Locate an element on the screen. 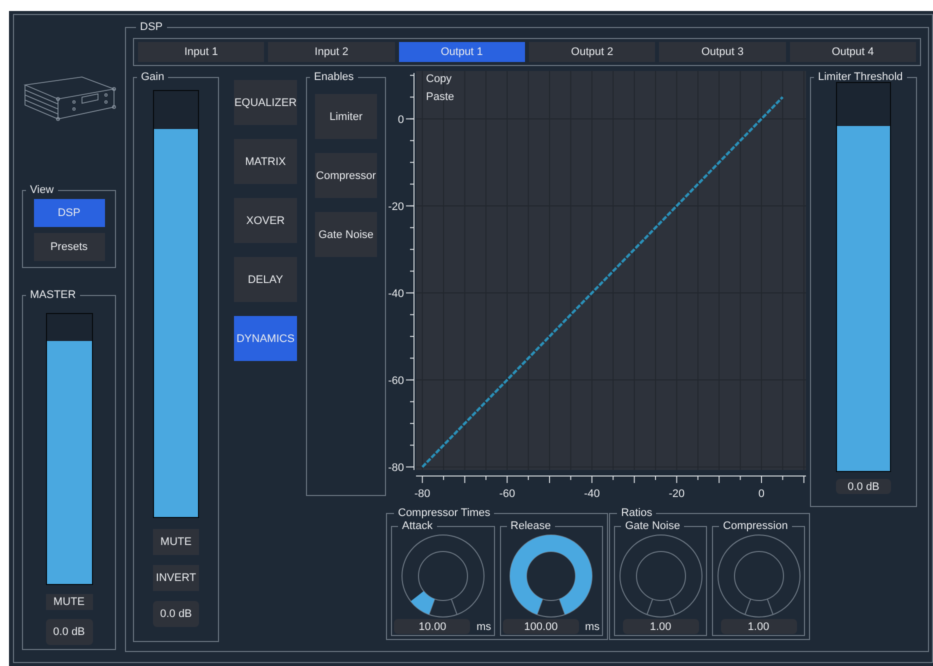 The image size is (933, 666). knob-label: Release is located at coordinates (531, 526).